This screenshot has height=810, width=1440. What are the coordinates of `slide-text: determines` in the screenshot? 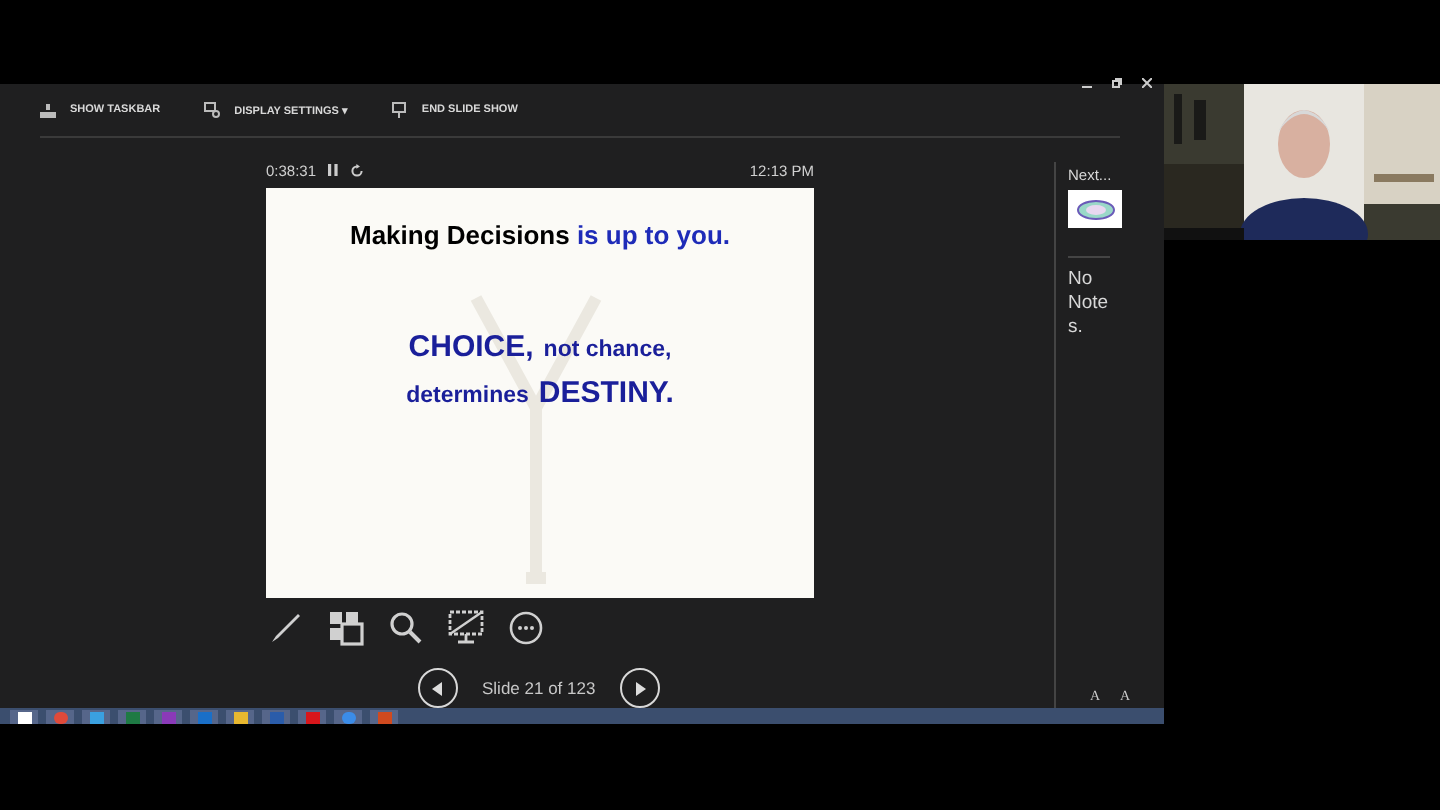 It's located at (467, 396).